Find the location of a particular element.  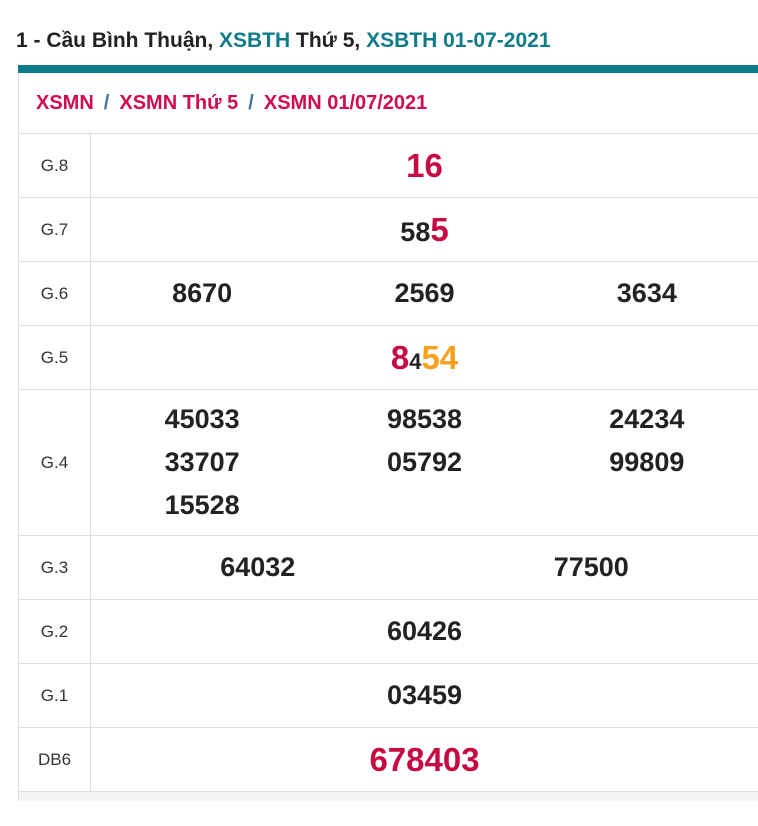

table-row: G.1 03459 is located at coordinates (388, 696).